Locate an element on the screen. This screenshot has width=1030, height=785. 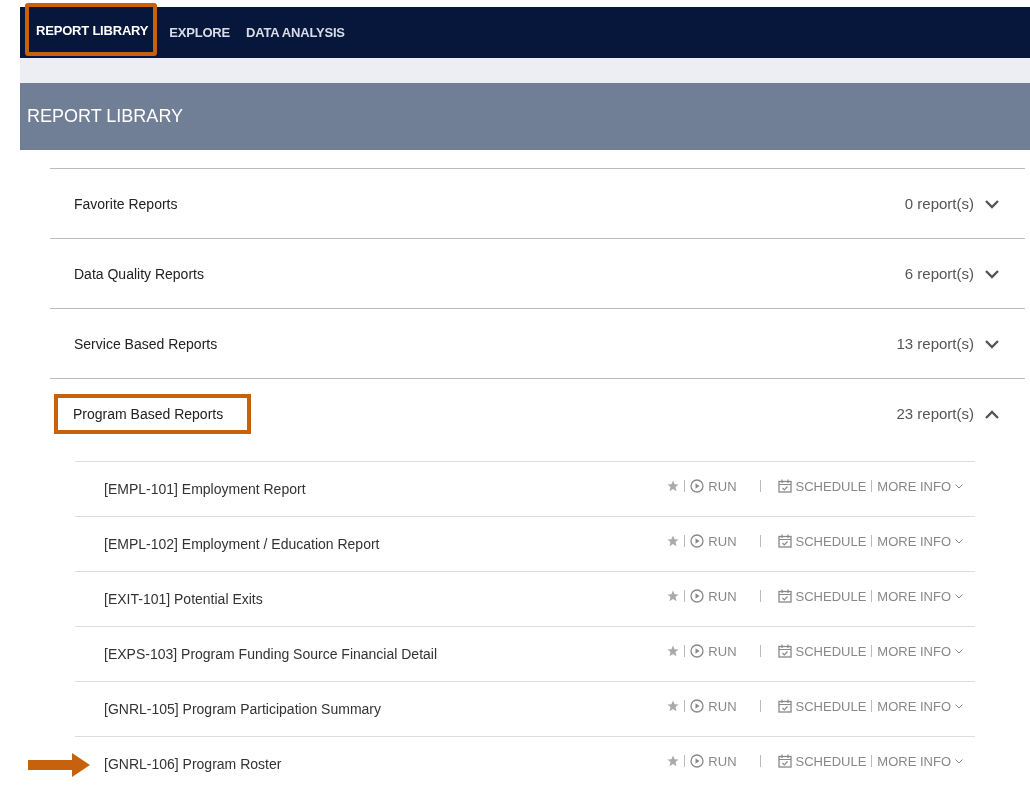
page-title: REPORT LIBRARY is located at coordinates (105, 116).